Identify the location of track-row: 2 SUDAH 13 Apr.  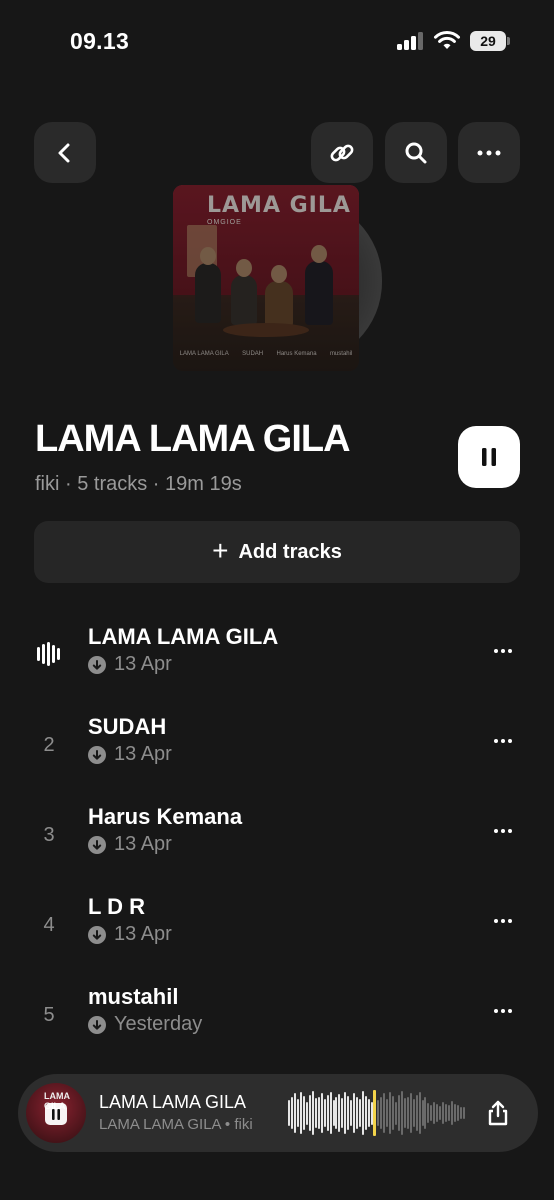
(277, 754).